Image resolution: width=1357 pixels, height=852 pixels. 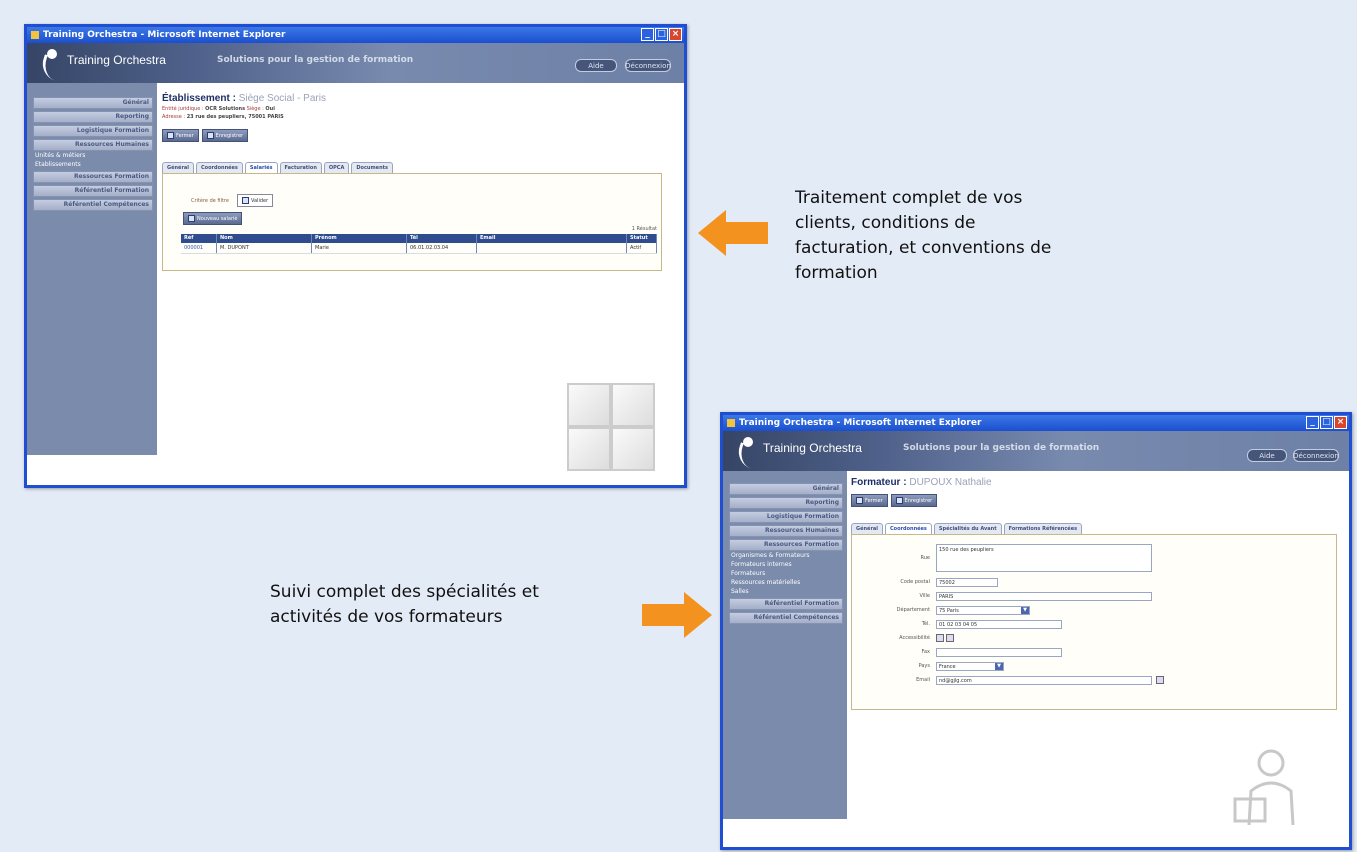 I want to click on meta-label: Adresse :, so click(x=174, y=117).